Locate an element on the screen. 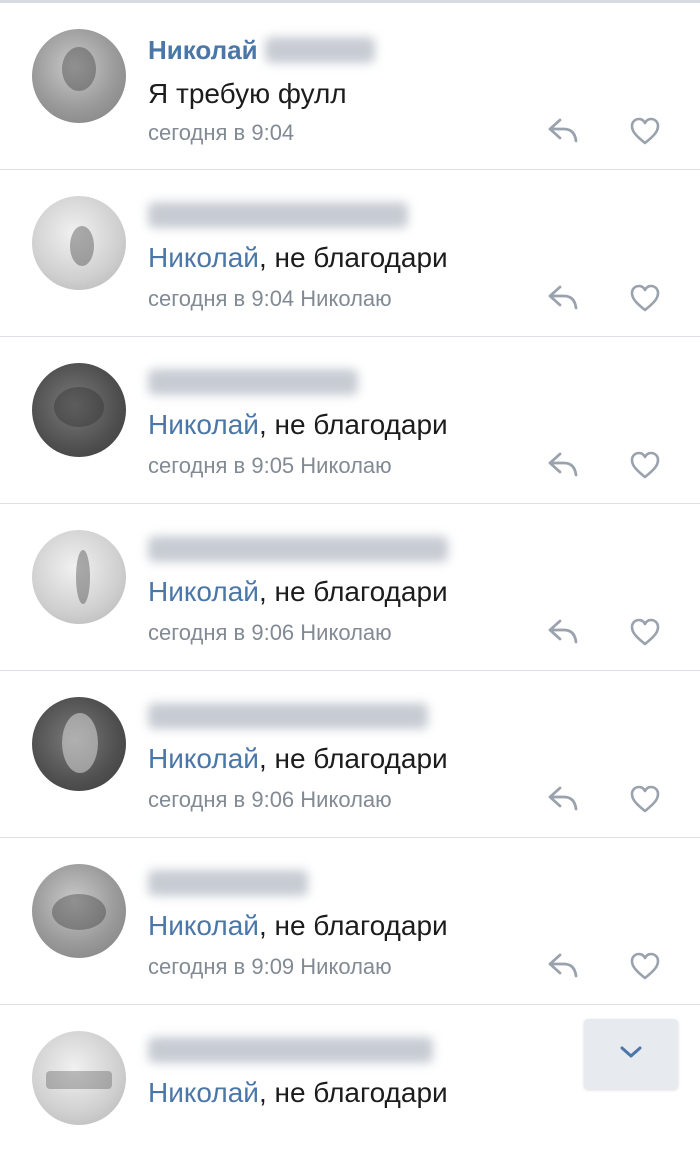 The width and height of the screenshot is (700, 1172). author-name: Николай is located at coordinates (203, 50).